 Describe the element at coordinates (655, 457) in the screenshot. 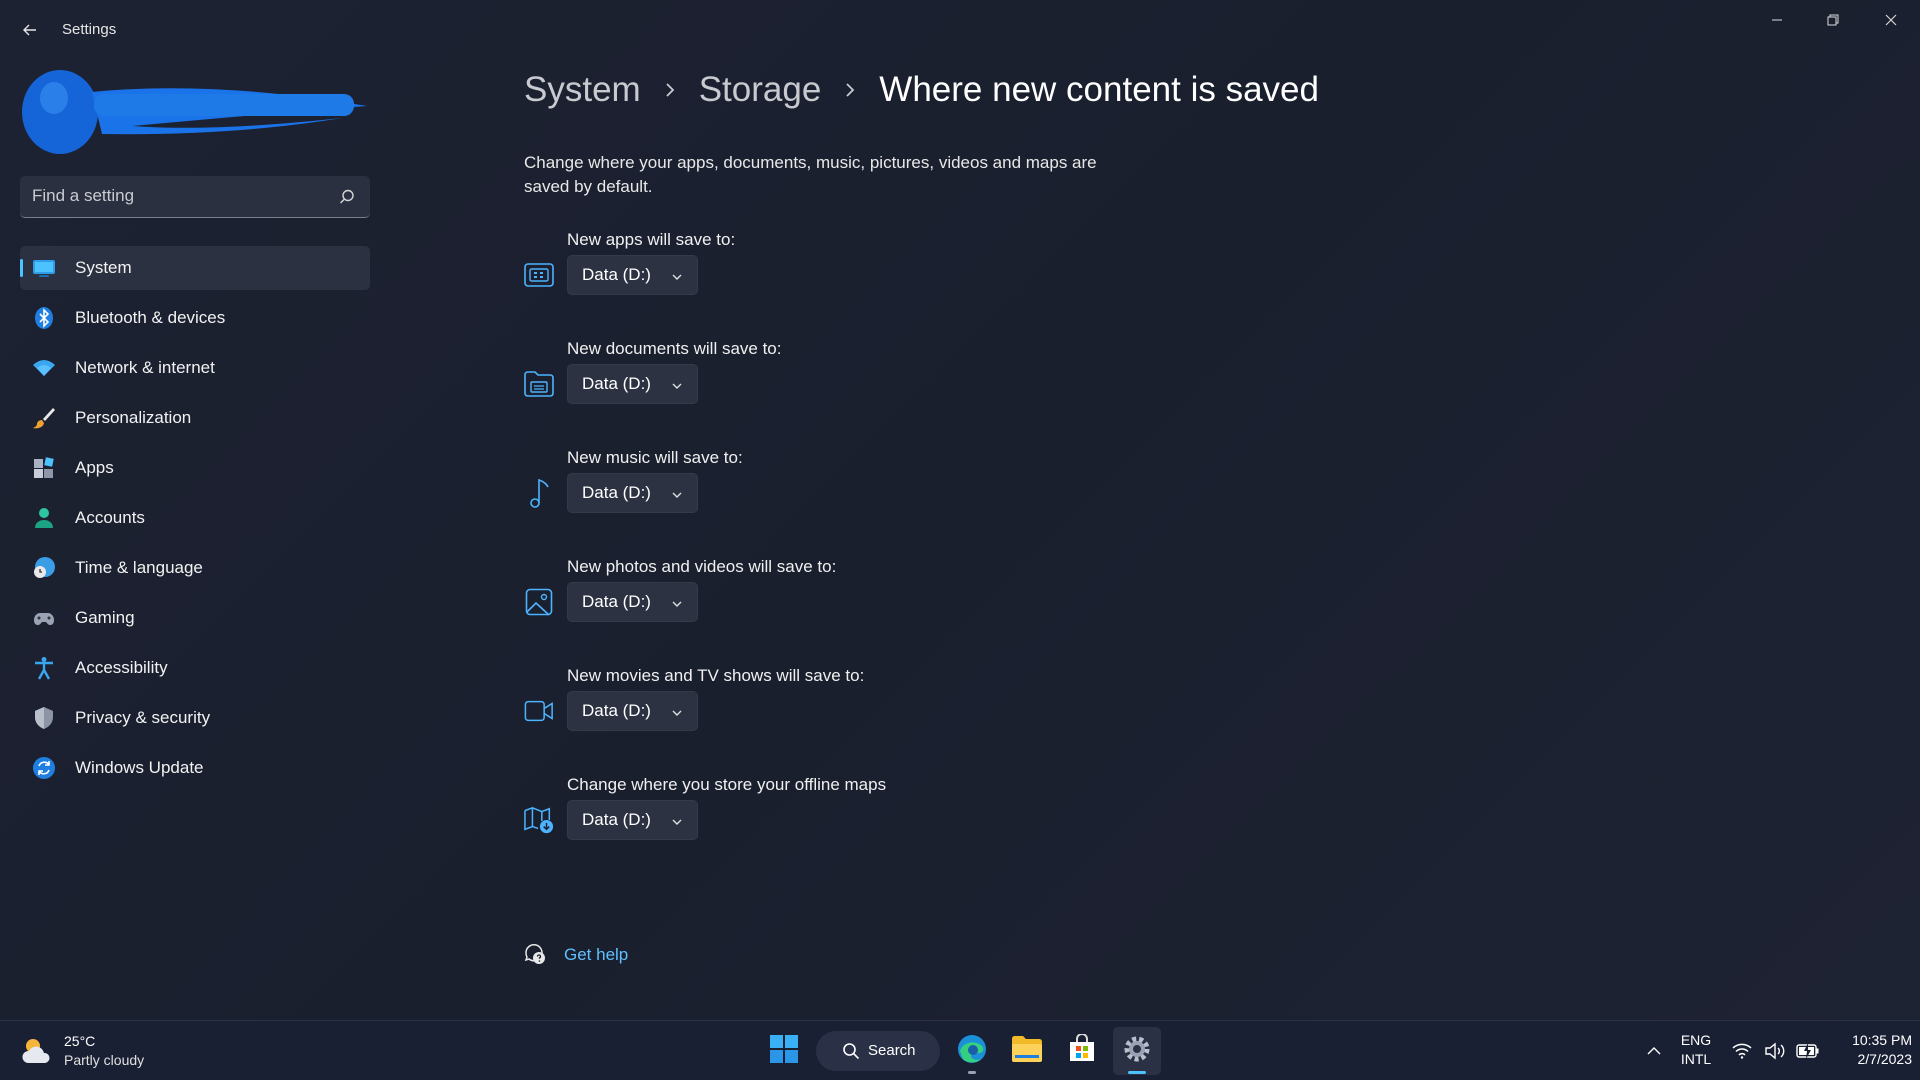

I see `setting-label: New music will save to:` at that location.